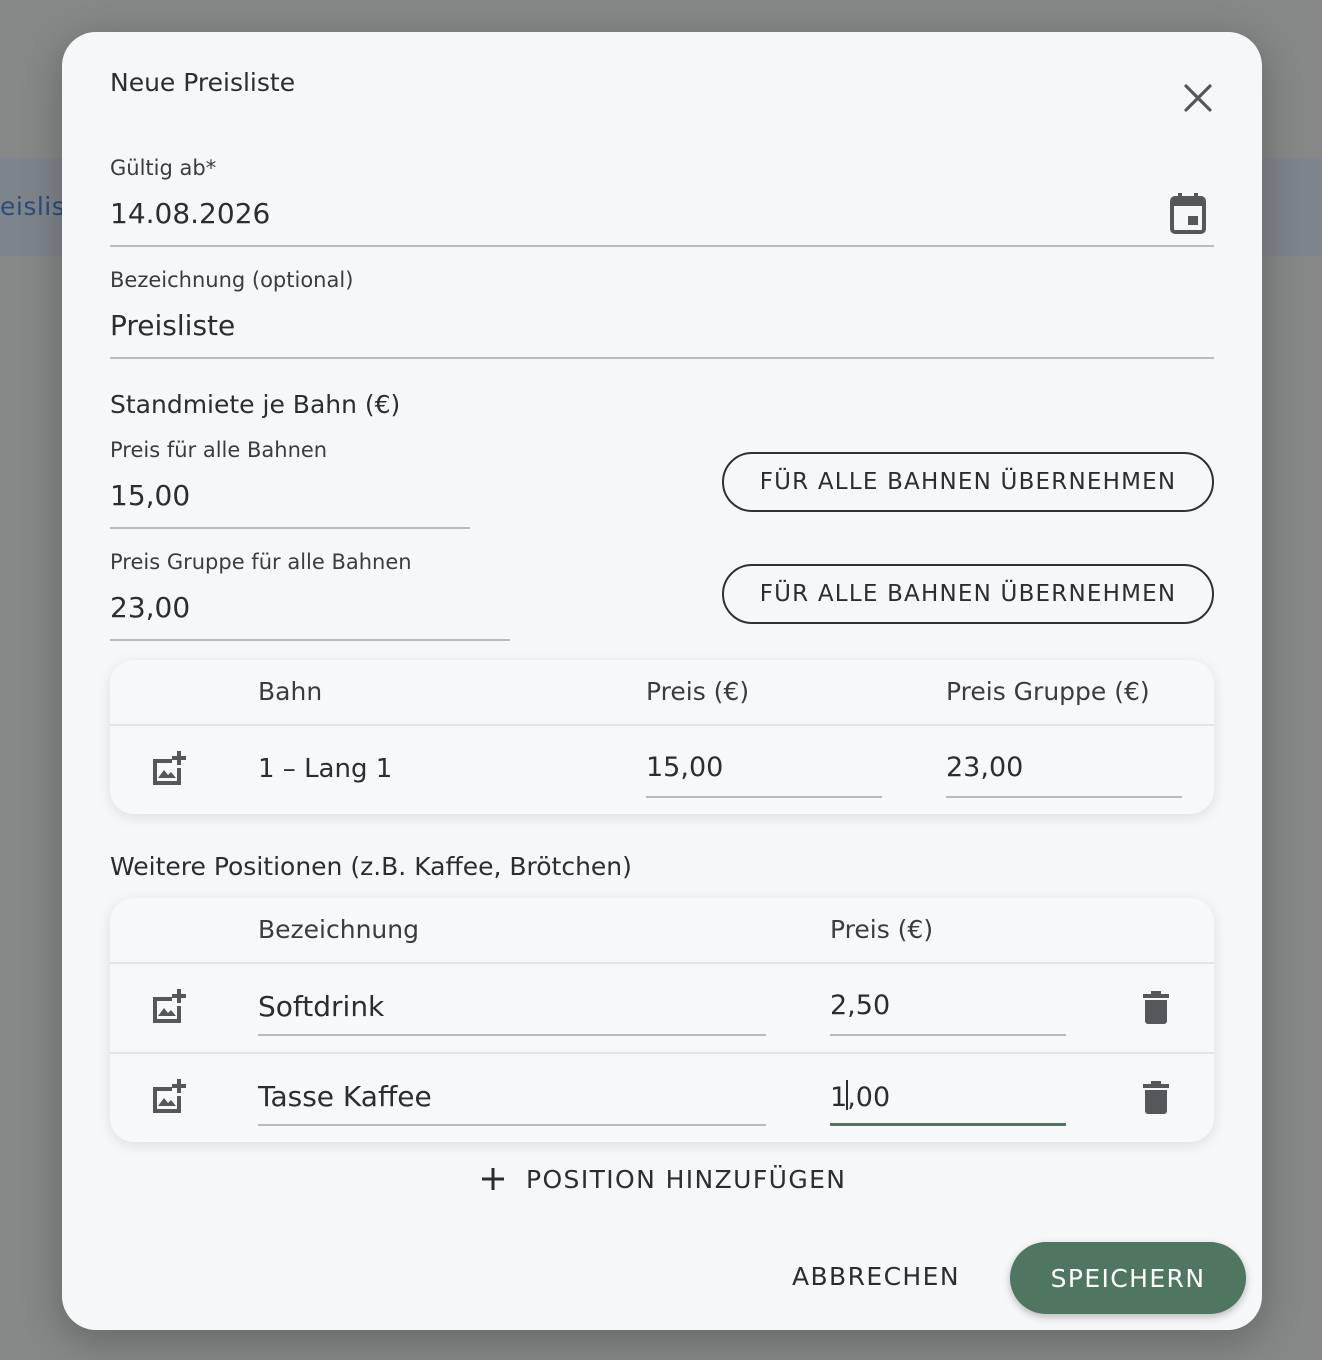 This screenshot has width=1322, height=1360. What do you see at coordinates (232, 280) in the screenshot?
I see `designation-label: Bezeichnung (optional)` at bounding box center [232, 280].